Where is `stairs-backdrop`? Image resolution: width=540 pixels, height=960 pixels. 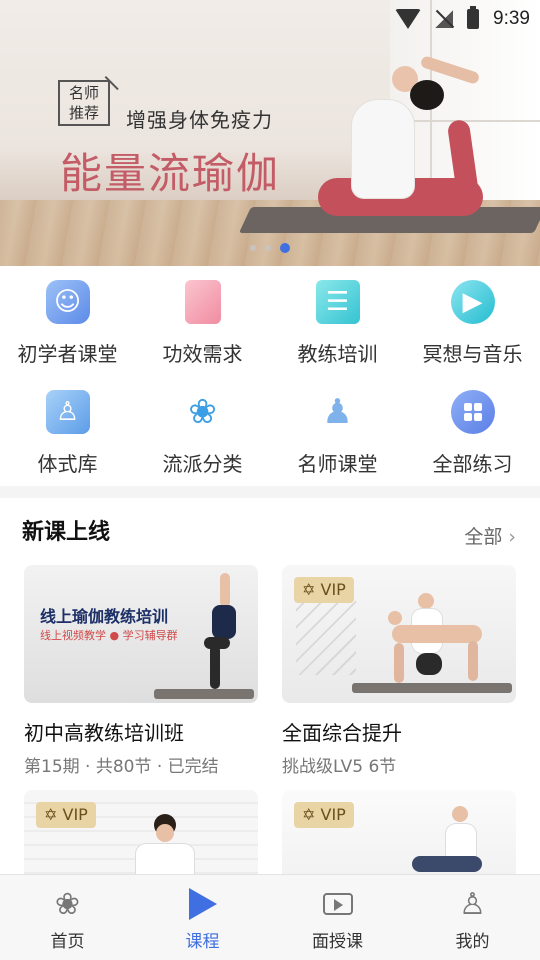
stairs-backdrop is located at coordinates (326, 635).